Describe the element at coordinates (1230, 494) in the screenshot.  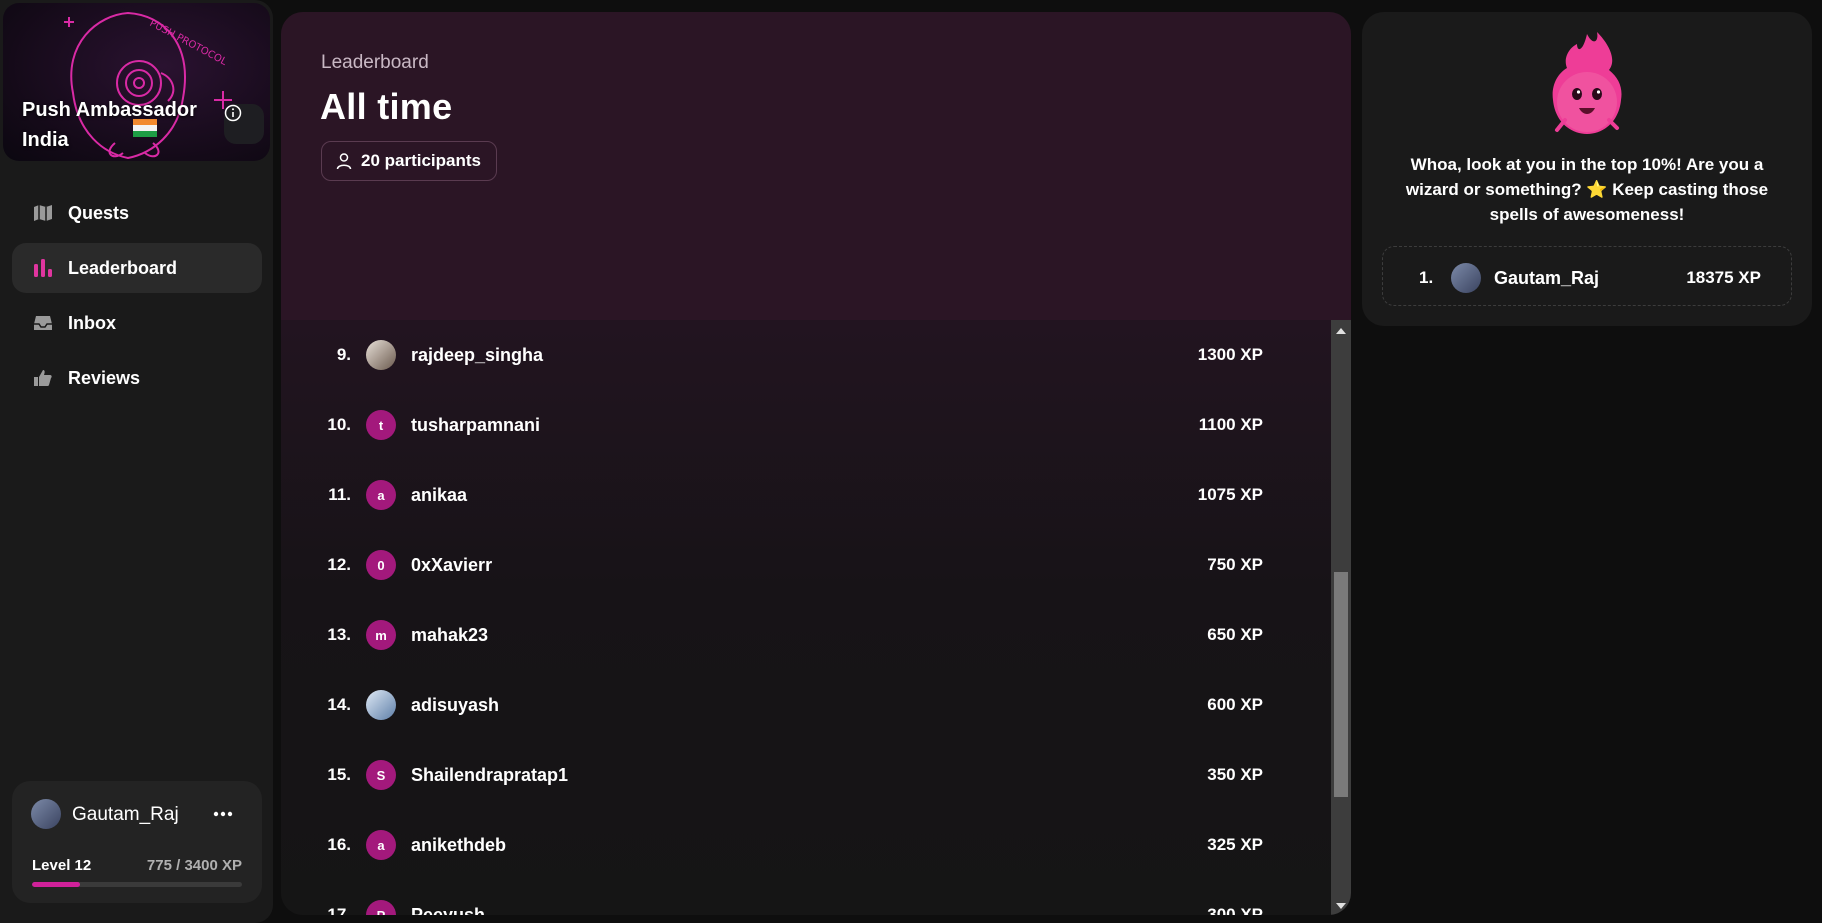
I see `xp-value: 1075 XP` at that location.